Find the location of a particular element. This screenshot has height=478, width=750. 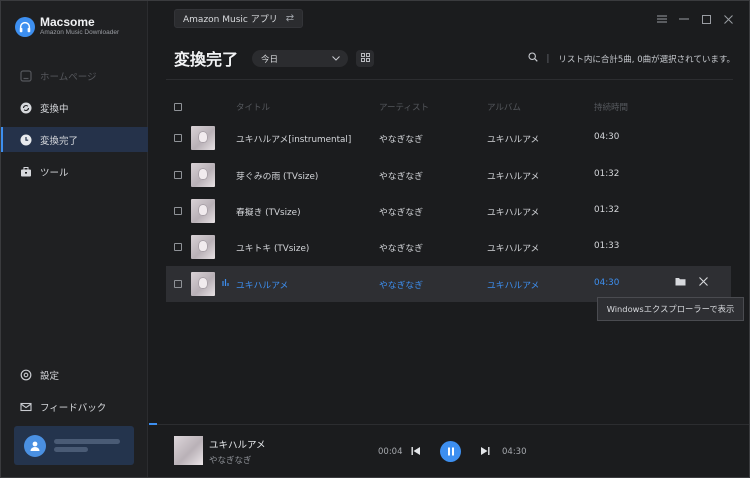

delete-icon is located at coordinates (703, 283).